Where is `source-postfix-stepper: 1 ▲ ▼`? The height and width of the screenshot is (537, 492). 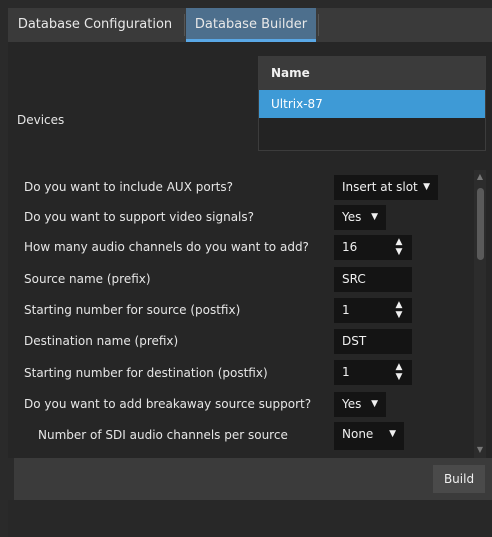 source-postfix-stepper: 1 ▲ ▼ is located at coordinates (373, 310).